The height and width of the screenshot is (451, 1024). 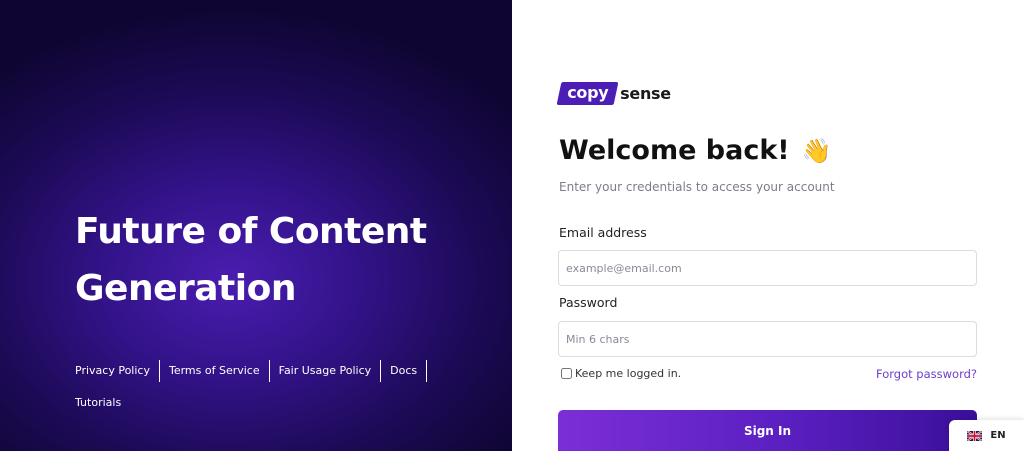 What do you see at coordinates (645, 93) in the screenshot?
I see `logo-text: sense` at bounding box center [645, 93].